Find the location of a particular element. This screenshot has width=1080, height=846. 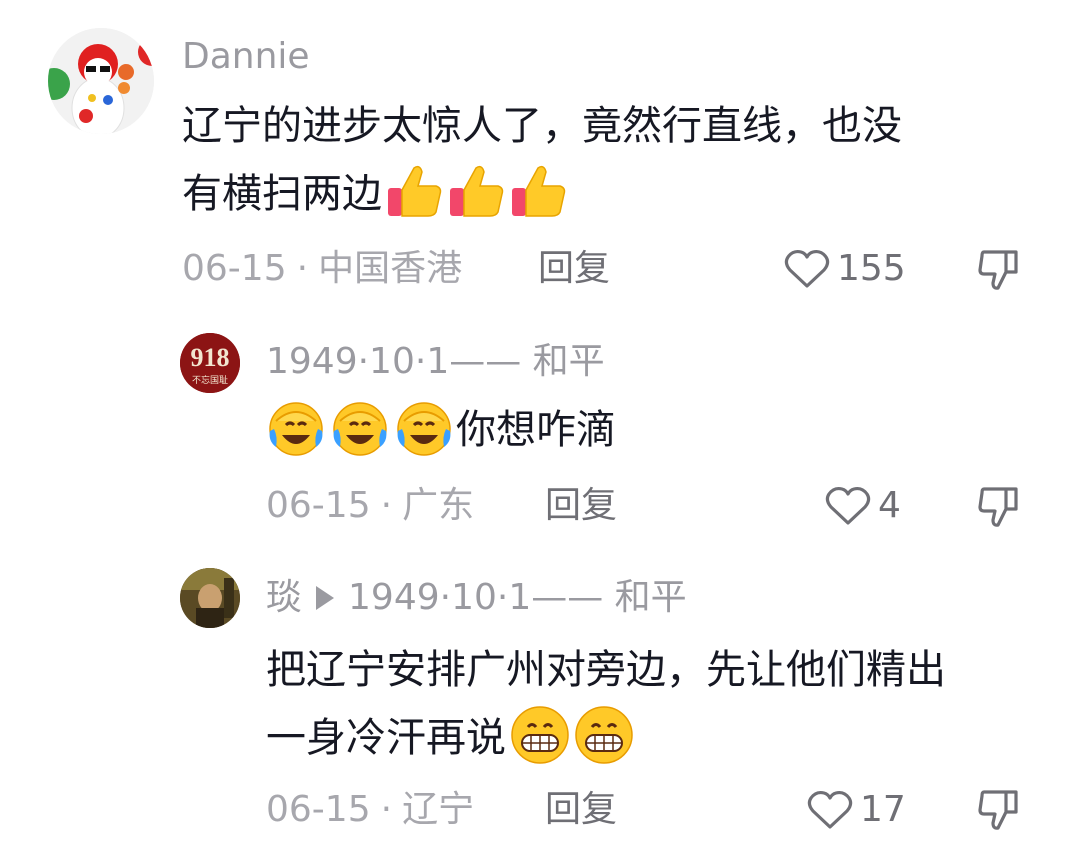

comment-author: 琰 1949·10·1—— 和平 is located at coordinates (476, 598).